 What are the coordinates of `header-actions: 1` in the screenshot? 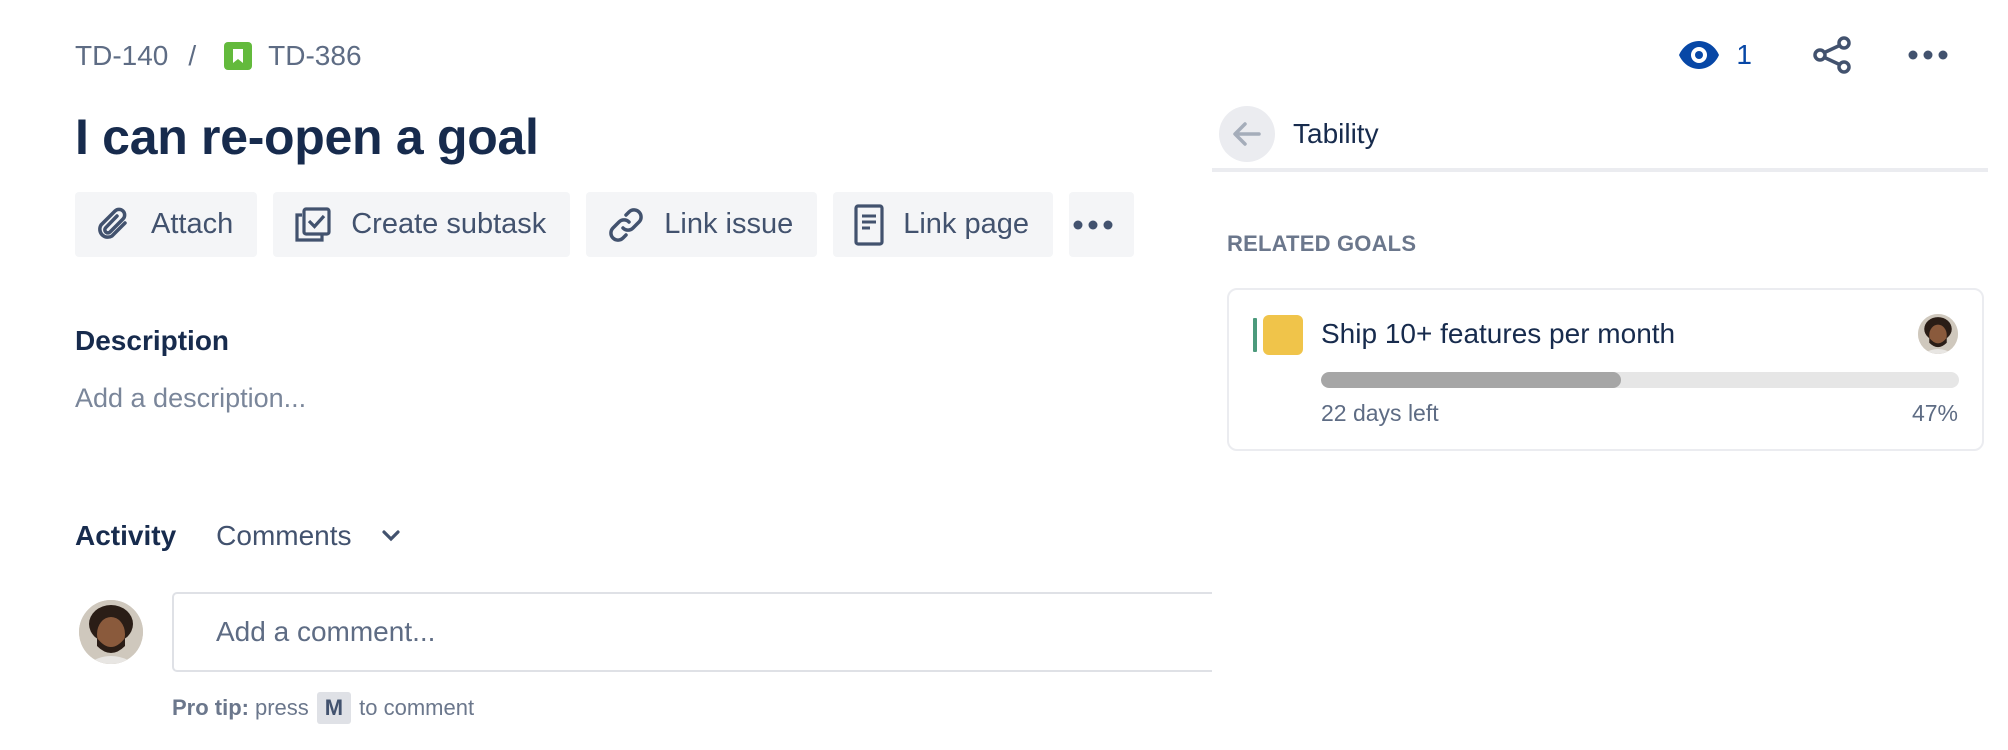 It's located at (1813, 55).